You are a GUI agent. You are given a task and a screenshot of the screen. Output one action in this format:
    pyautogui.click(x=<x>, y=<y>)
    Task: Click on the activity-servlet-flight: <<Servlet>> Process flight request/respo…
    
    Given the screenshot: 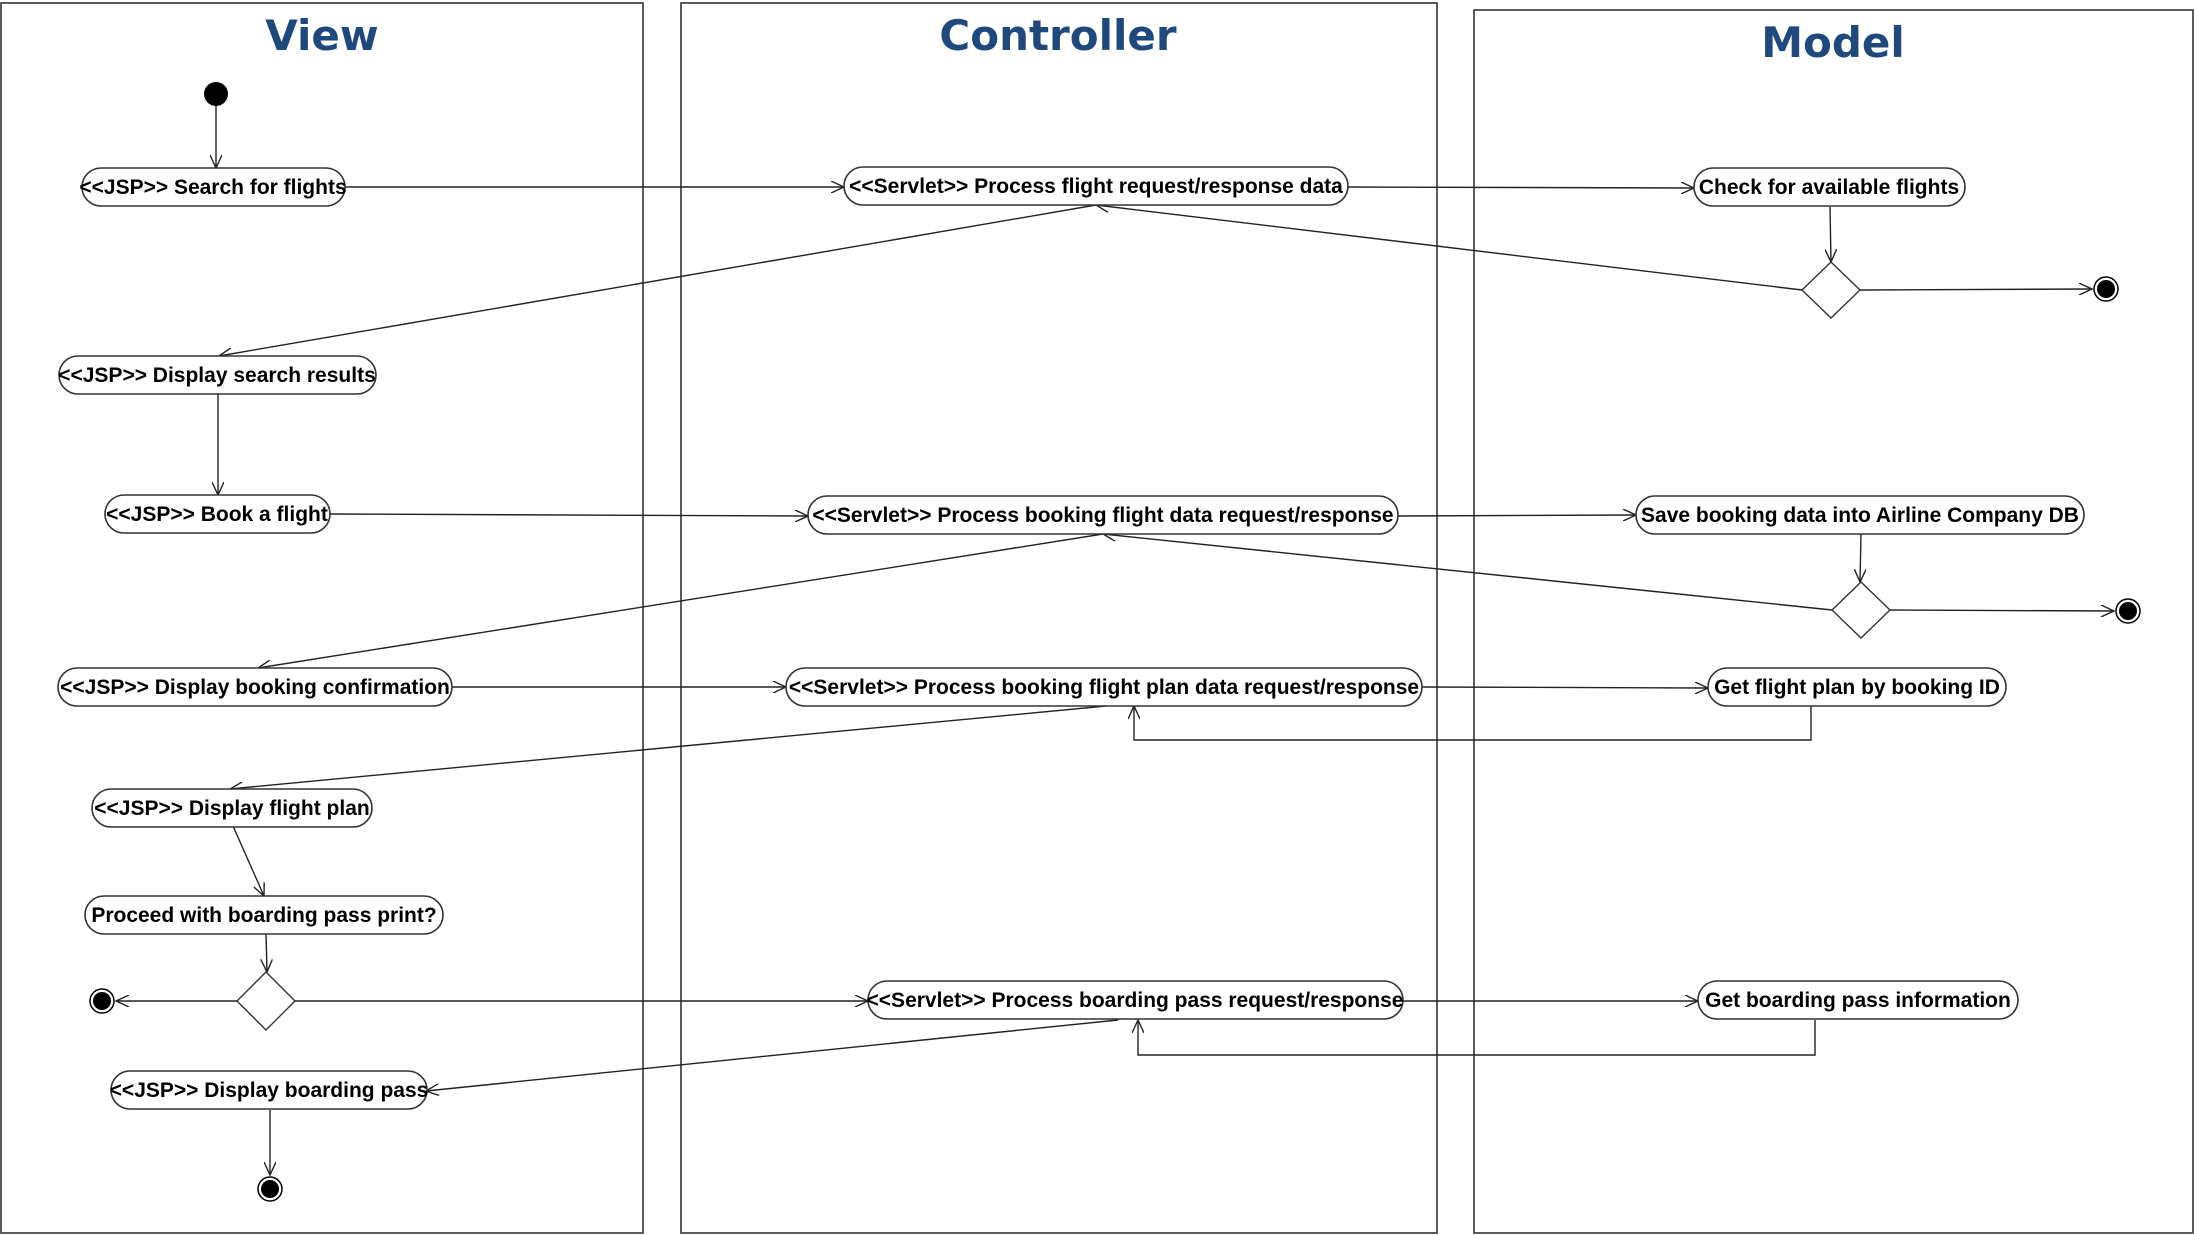 What is the action you would take?
    pyautogui.click(x=1096, y=186)
    